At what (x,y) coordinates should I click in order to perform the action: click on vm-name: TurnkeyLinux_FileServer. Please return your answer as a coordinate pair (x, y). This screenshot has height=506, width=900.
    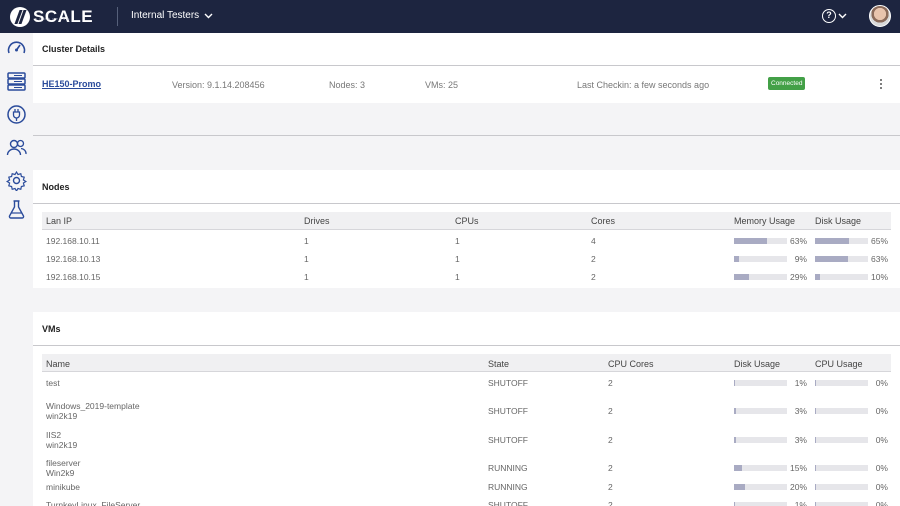
    Looking at the image, I should click on (93, 503).